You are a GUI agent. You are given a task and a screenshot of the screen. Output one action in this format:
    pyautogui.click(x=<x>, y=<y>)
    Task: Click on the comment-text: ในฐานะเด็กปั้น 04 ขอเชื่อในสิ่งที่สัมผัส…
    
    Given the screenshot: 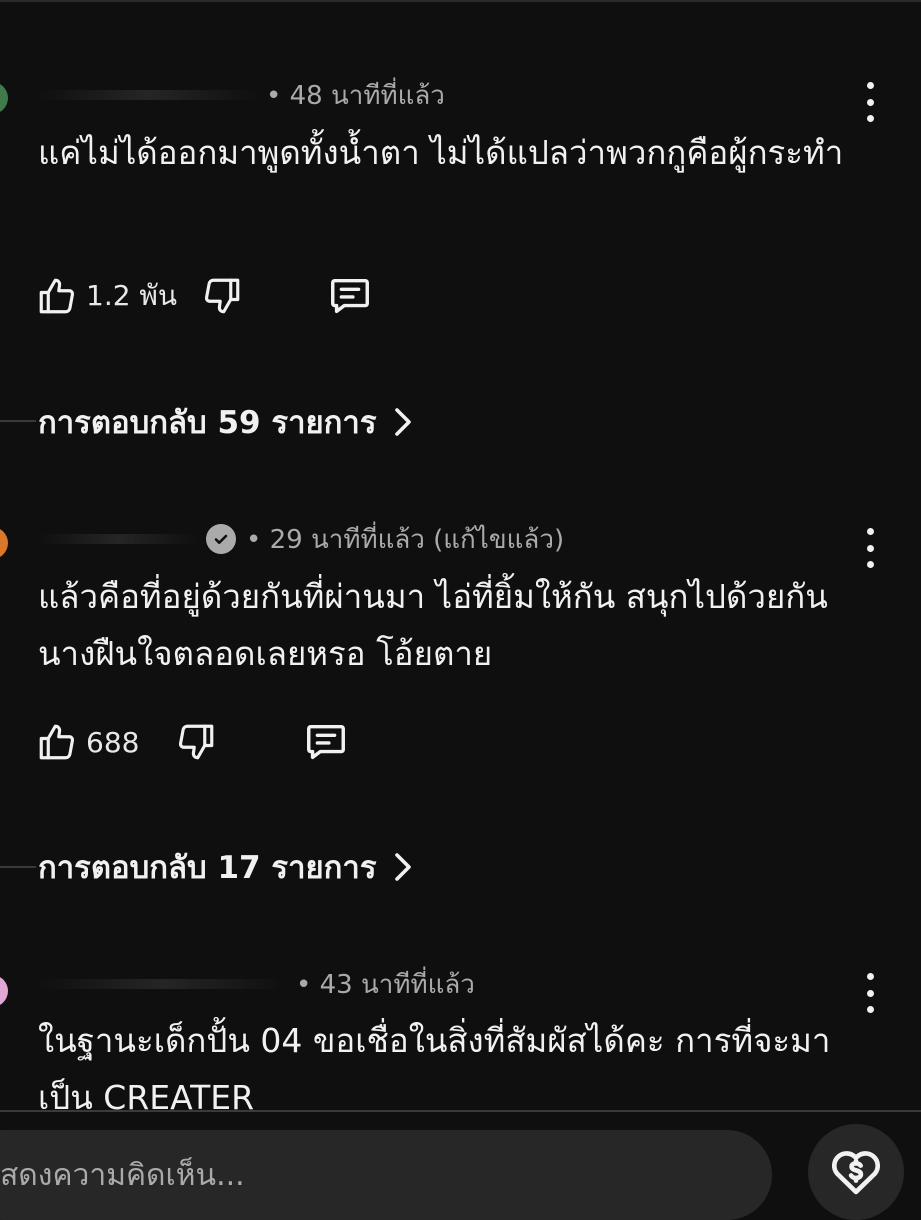 What is the action you would take?
    pyautogui.click(x=434, y=1069)
    